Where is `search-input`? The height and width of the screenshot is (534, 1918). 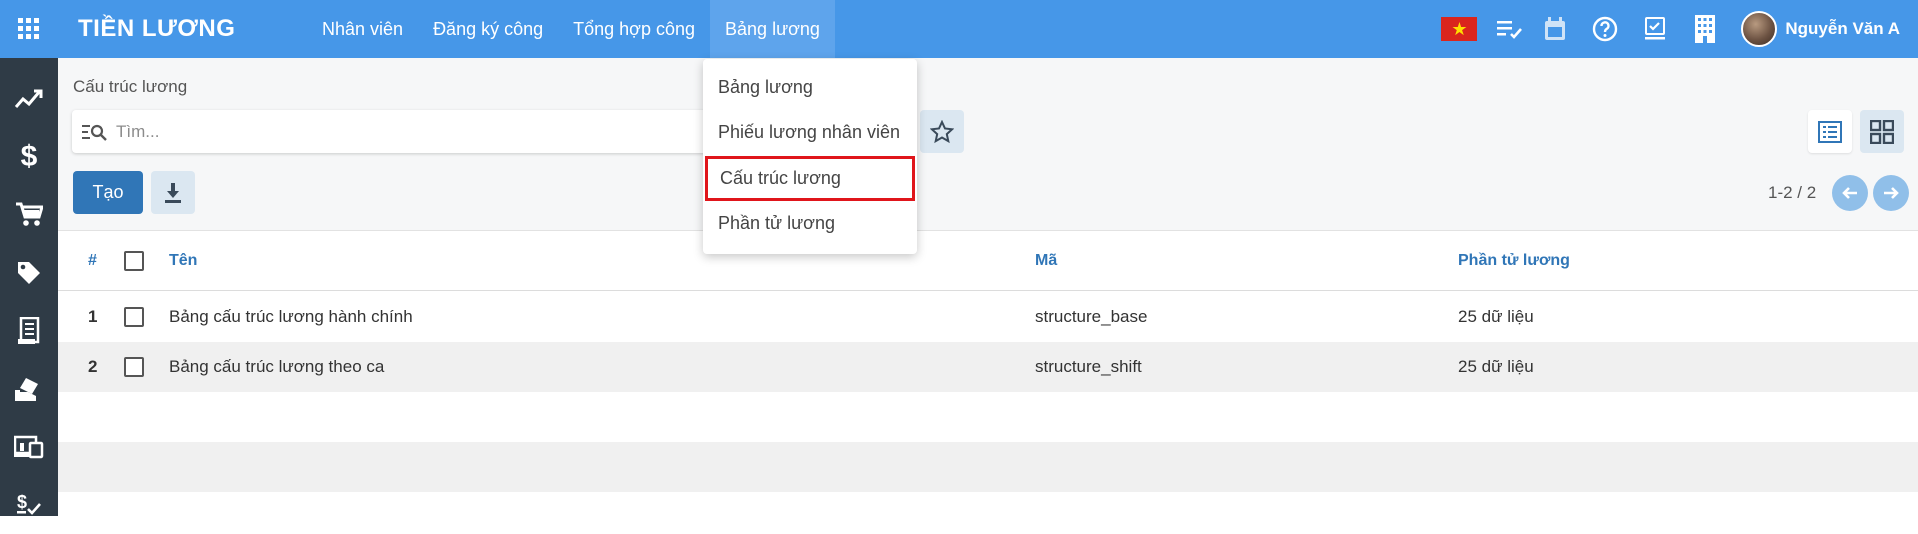 search-input is located at coordinates (416, 131).